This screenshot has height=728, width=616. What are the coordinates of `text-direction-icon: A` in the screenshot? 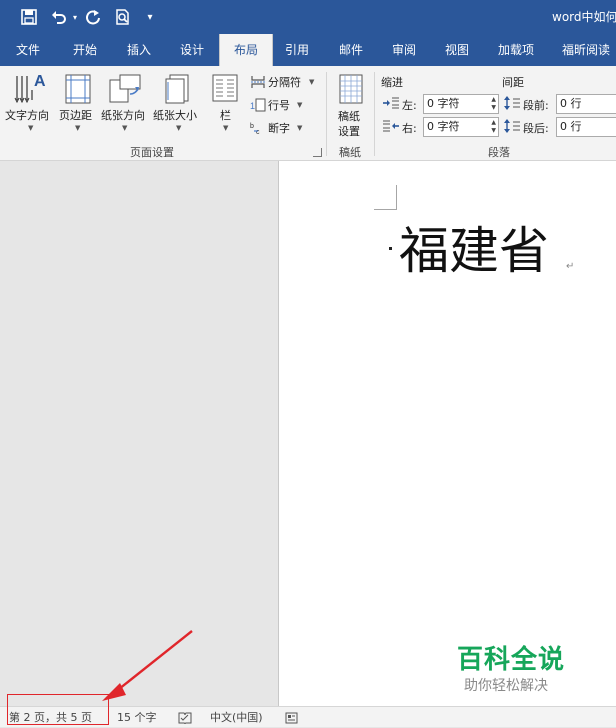 It's located at (30, 88).